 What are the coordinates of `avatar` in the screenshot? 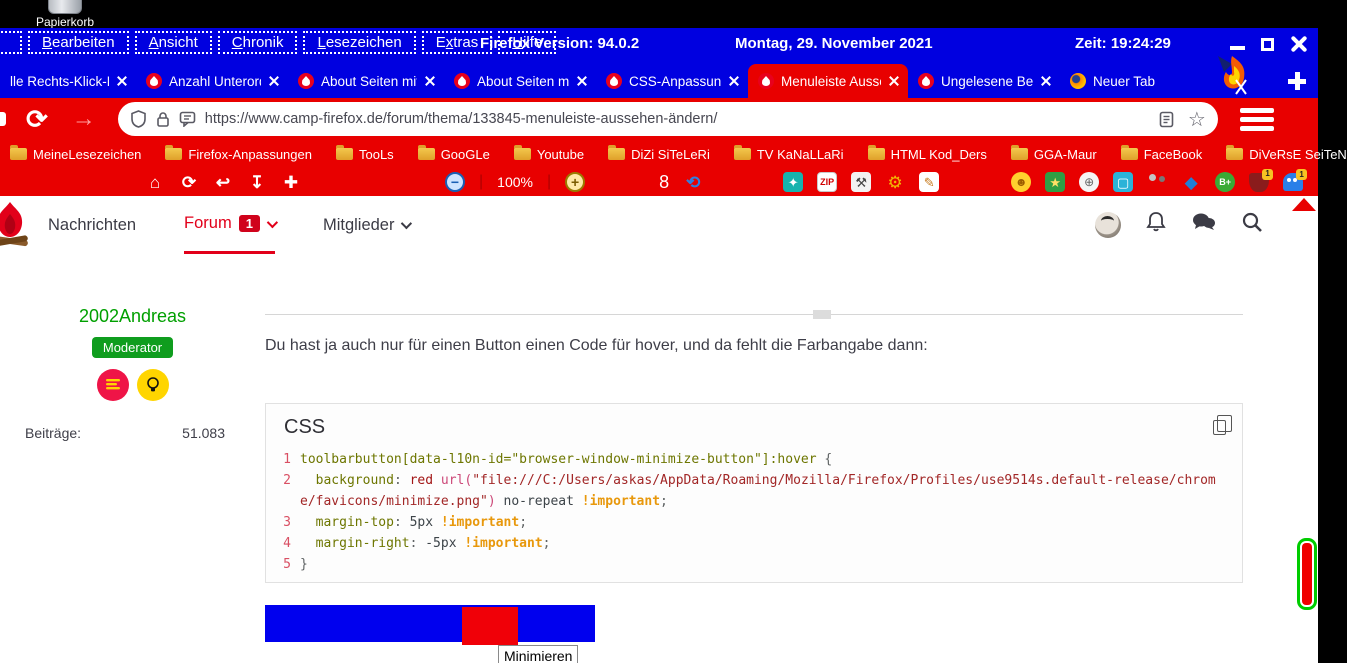 It's located at (1108, 224).